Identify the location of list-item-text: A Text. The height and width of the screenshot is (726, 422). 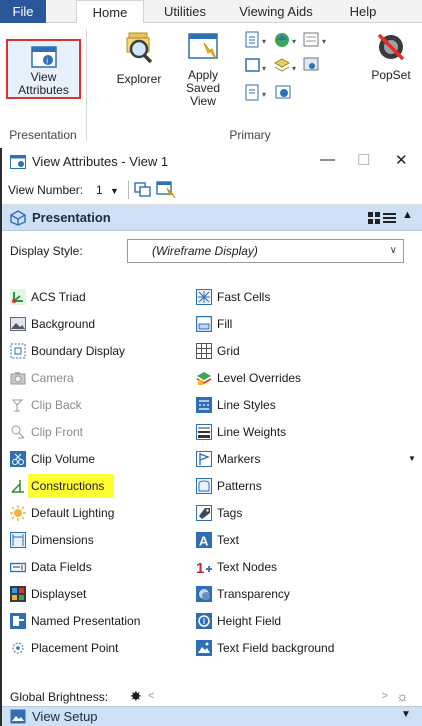
(291, 540).